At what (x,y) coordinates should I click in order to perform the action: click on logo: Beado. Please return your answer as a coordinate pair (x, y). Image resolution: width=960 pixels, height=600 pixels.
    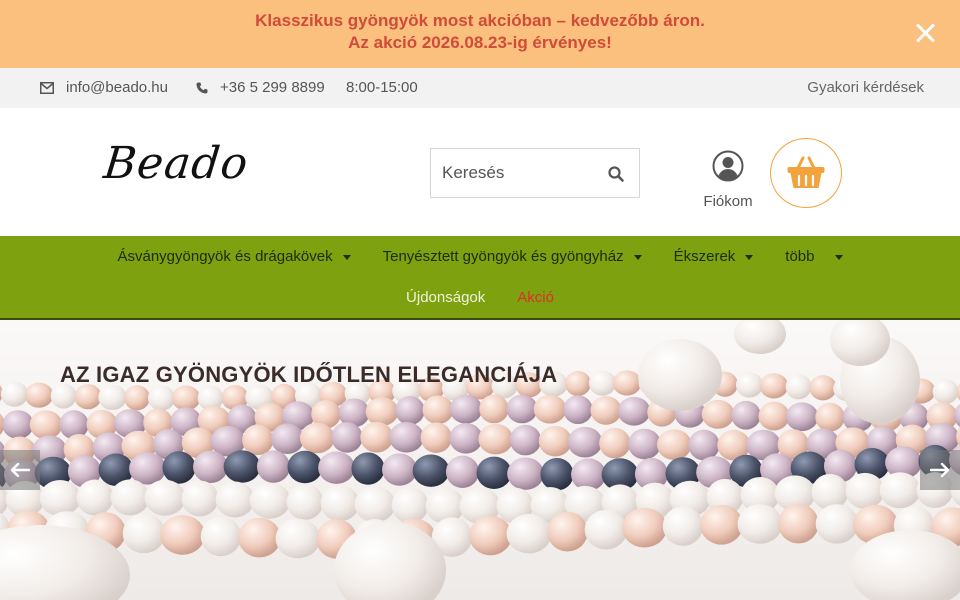
    Looking at the image, I should click on (176, 163).